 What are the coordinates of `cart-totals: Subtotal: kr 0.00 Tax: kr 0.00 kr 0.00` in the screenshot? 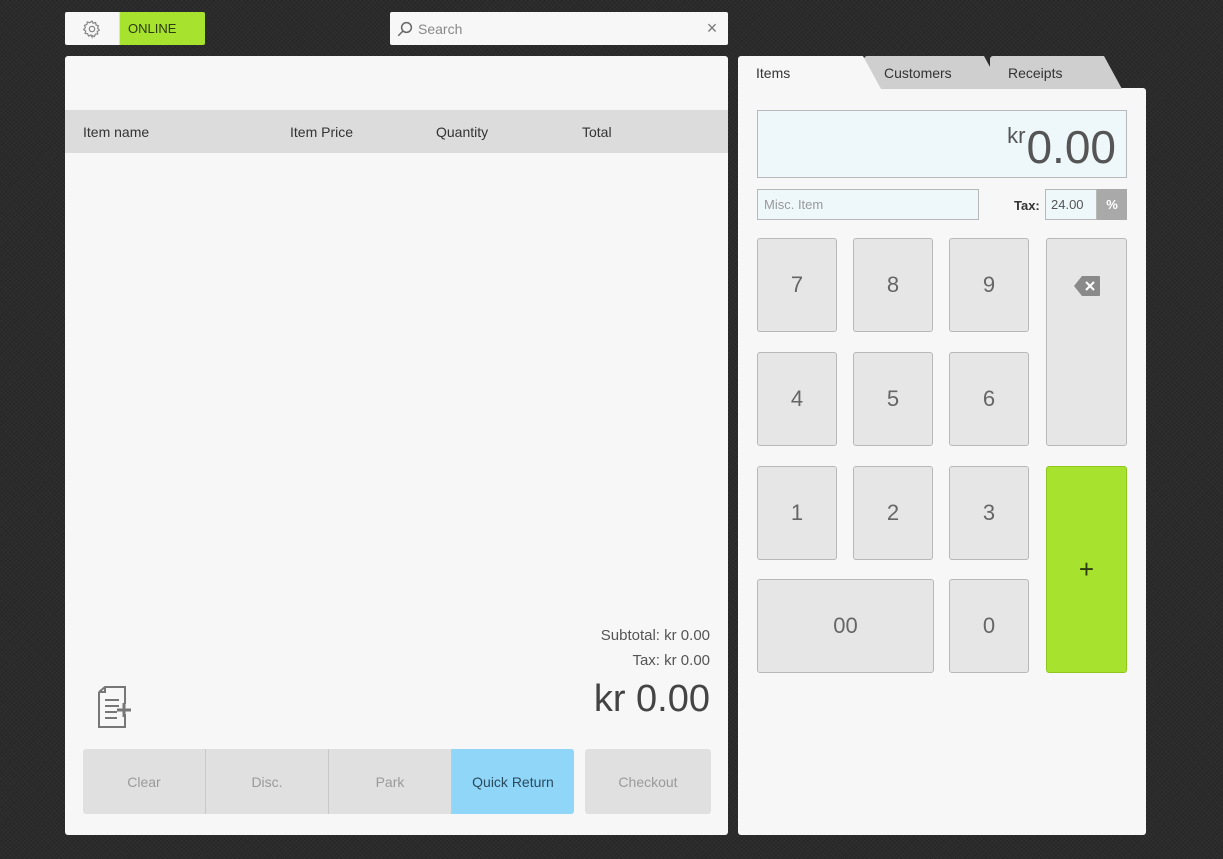 It's located at (652, 673).